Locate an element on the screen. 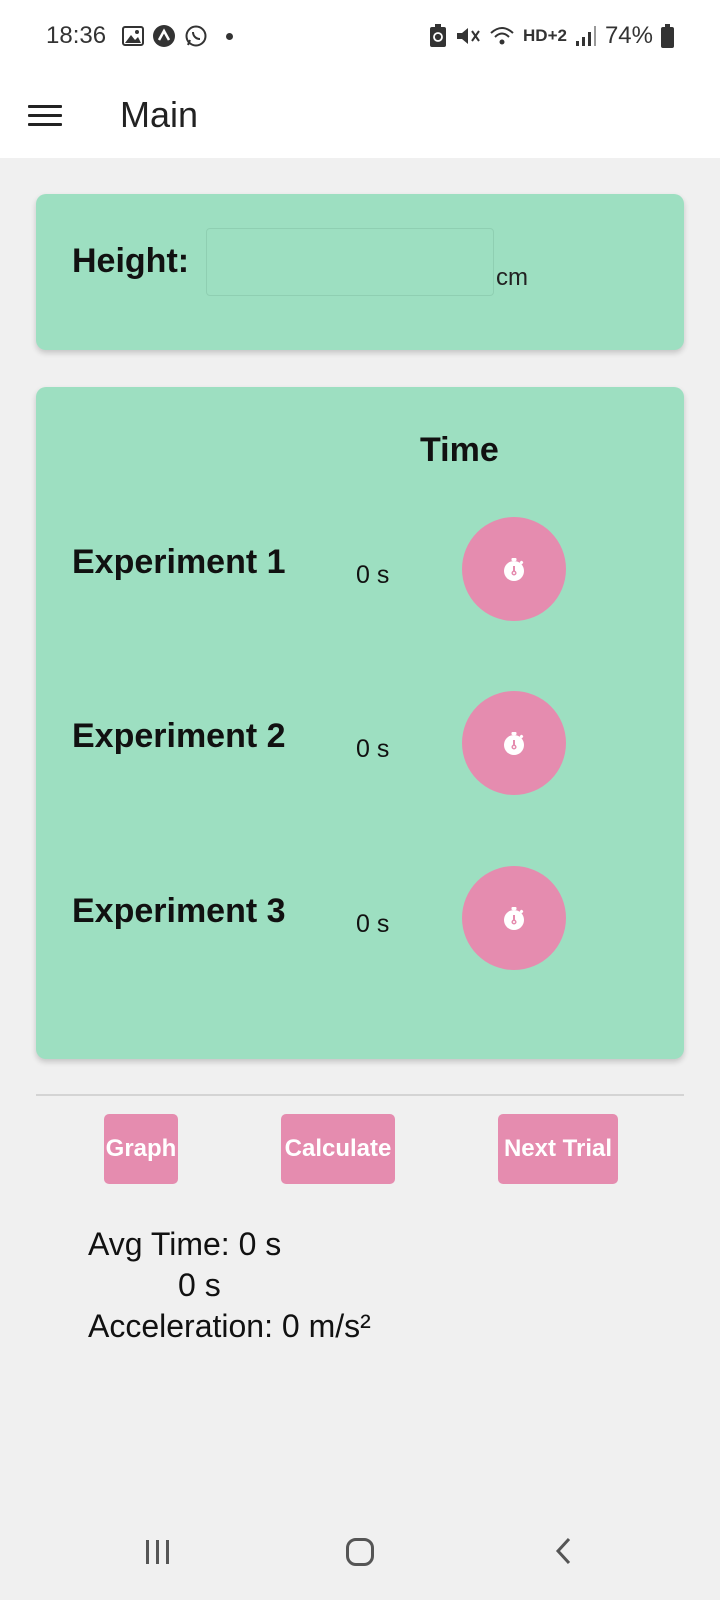 The height and width of the screenshot is (1600, 720). calculate-button: Calculate is located at coordinates (338, 1149).